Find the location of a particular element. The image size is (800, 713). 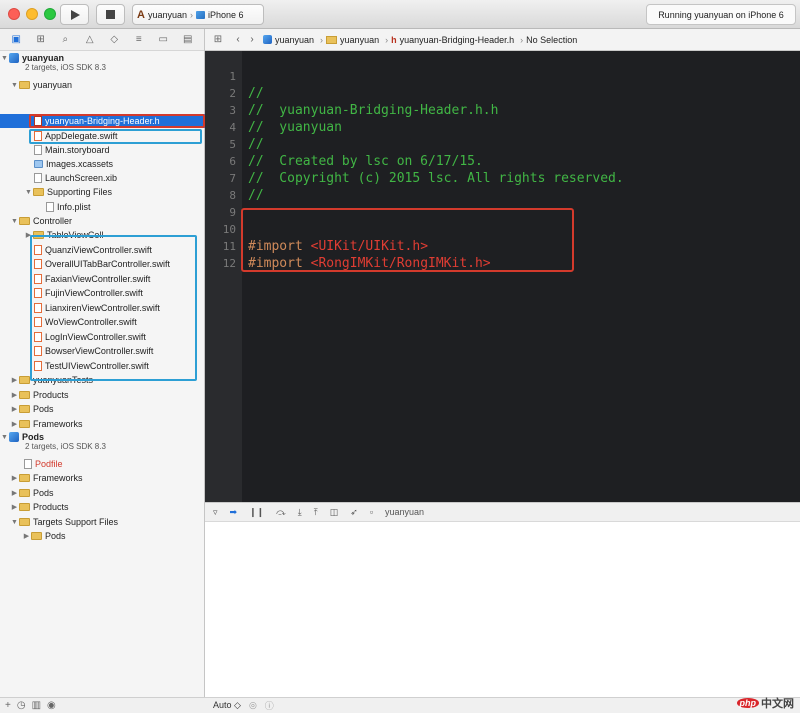

debug-target: yuanyuan is located at coordinates (404, 512).